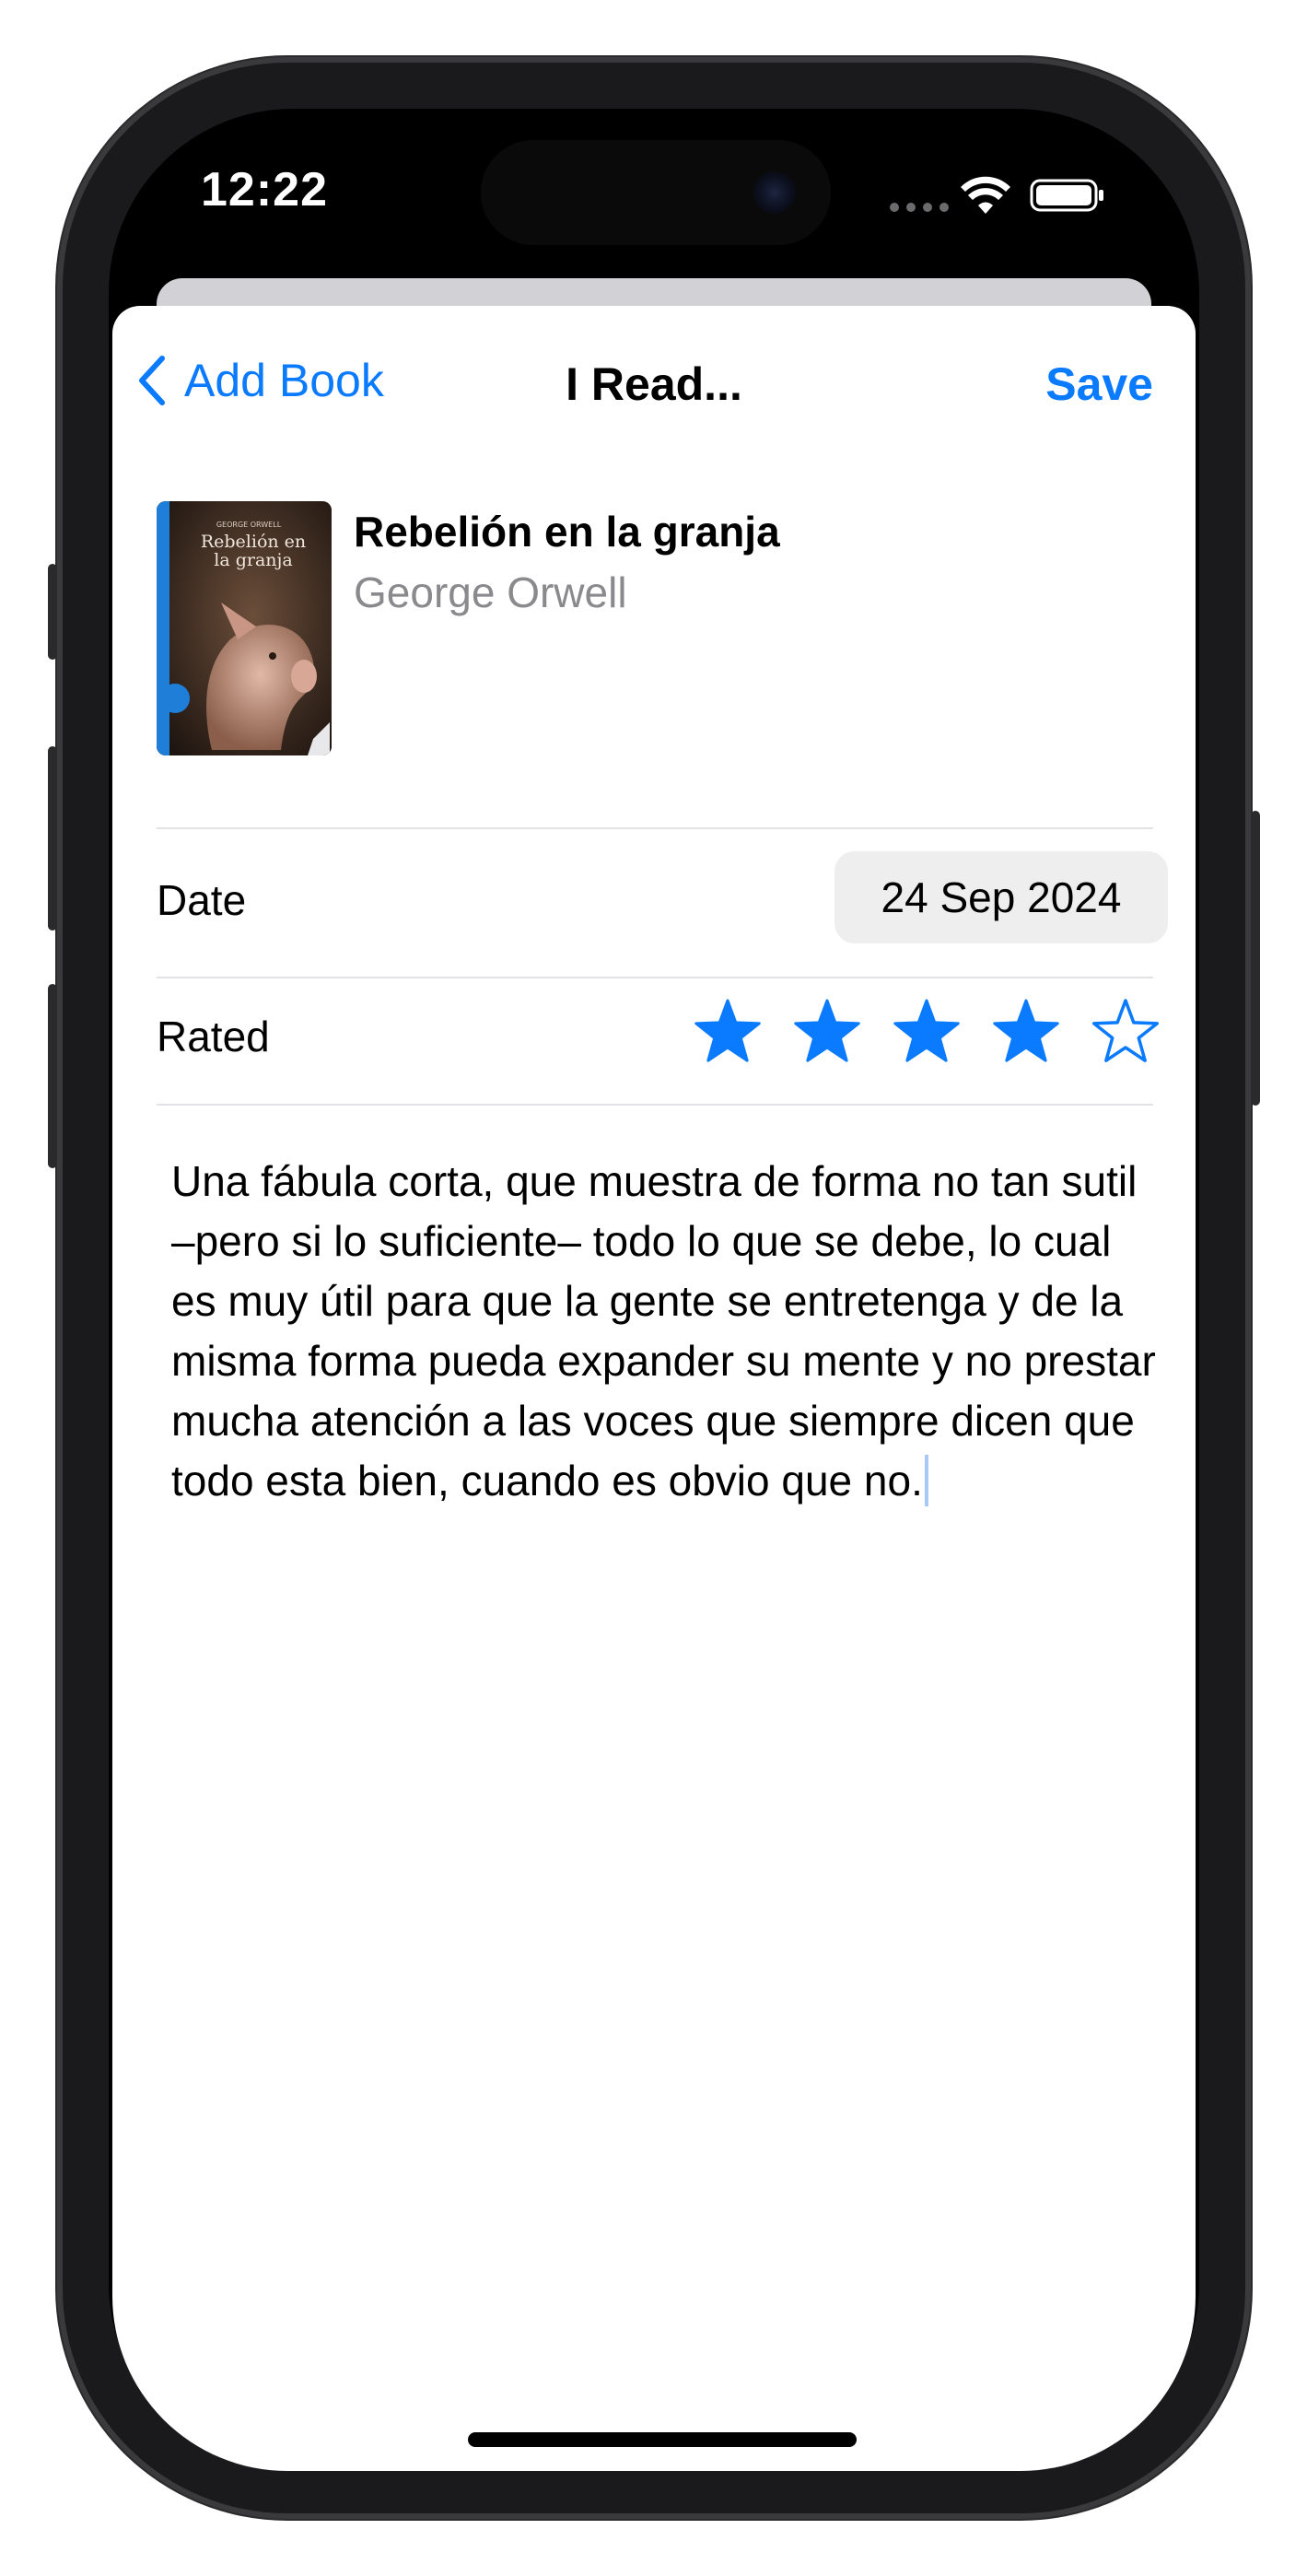  I want to click on action-button, so click(53, 612).